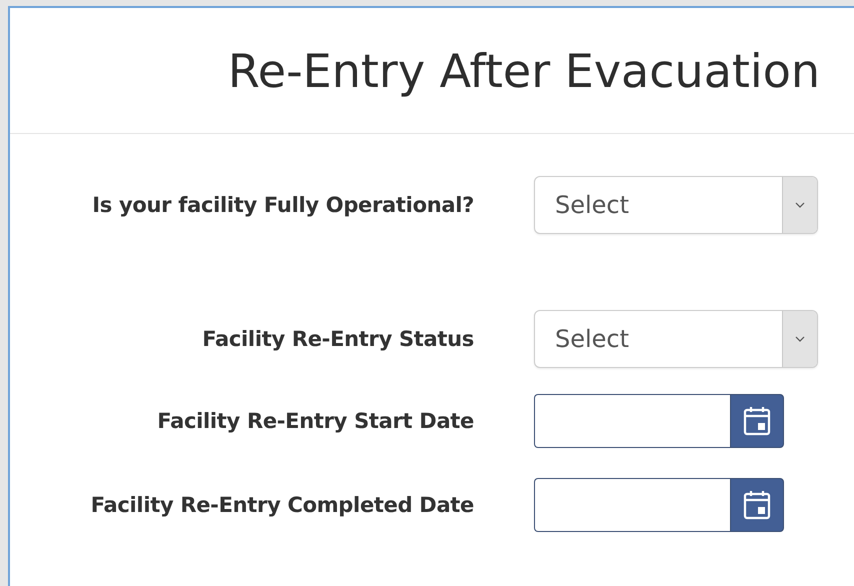  Describe the element at coordinates (524, 71) in the screenshot. I see `page-title: Re-Entry After Evacuation` at that location.